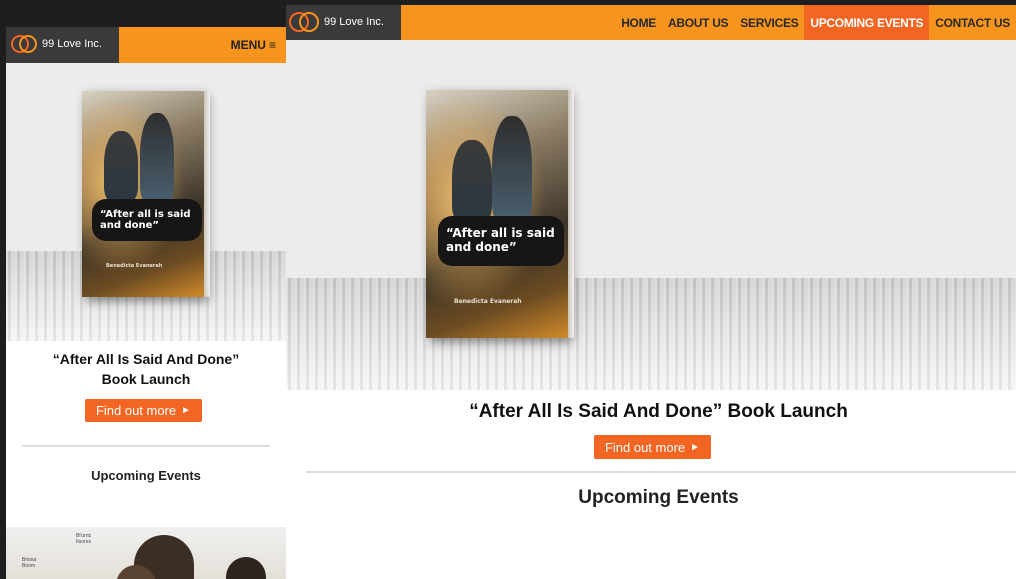 The image size is (1016, 579). What do you see at coordinates (248, 45) in the screenshot?
I see `menu-label: MENU` at bounding box center [248, 45].